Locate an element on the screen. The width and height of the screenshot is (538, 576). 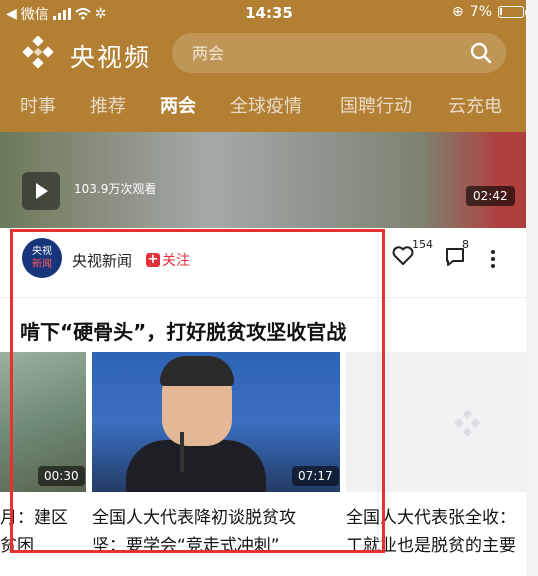
tab-shishi: 时事 is located at coordinates (38, 105).